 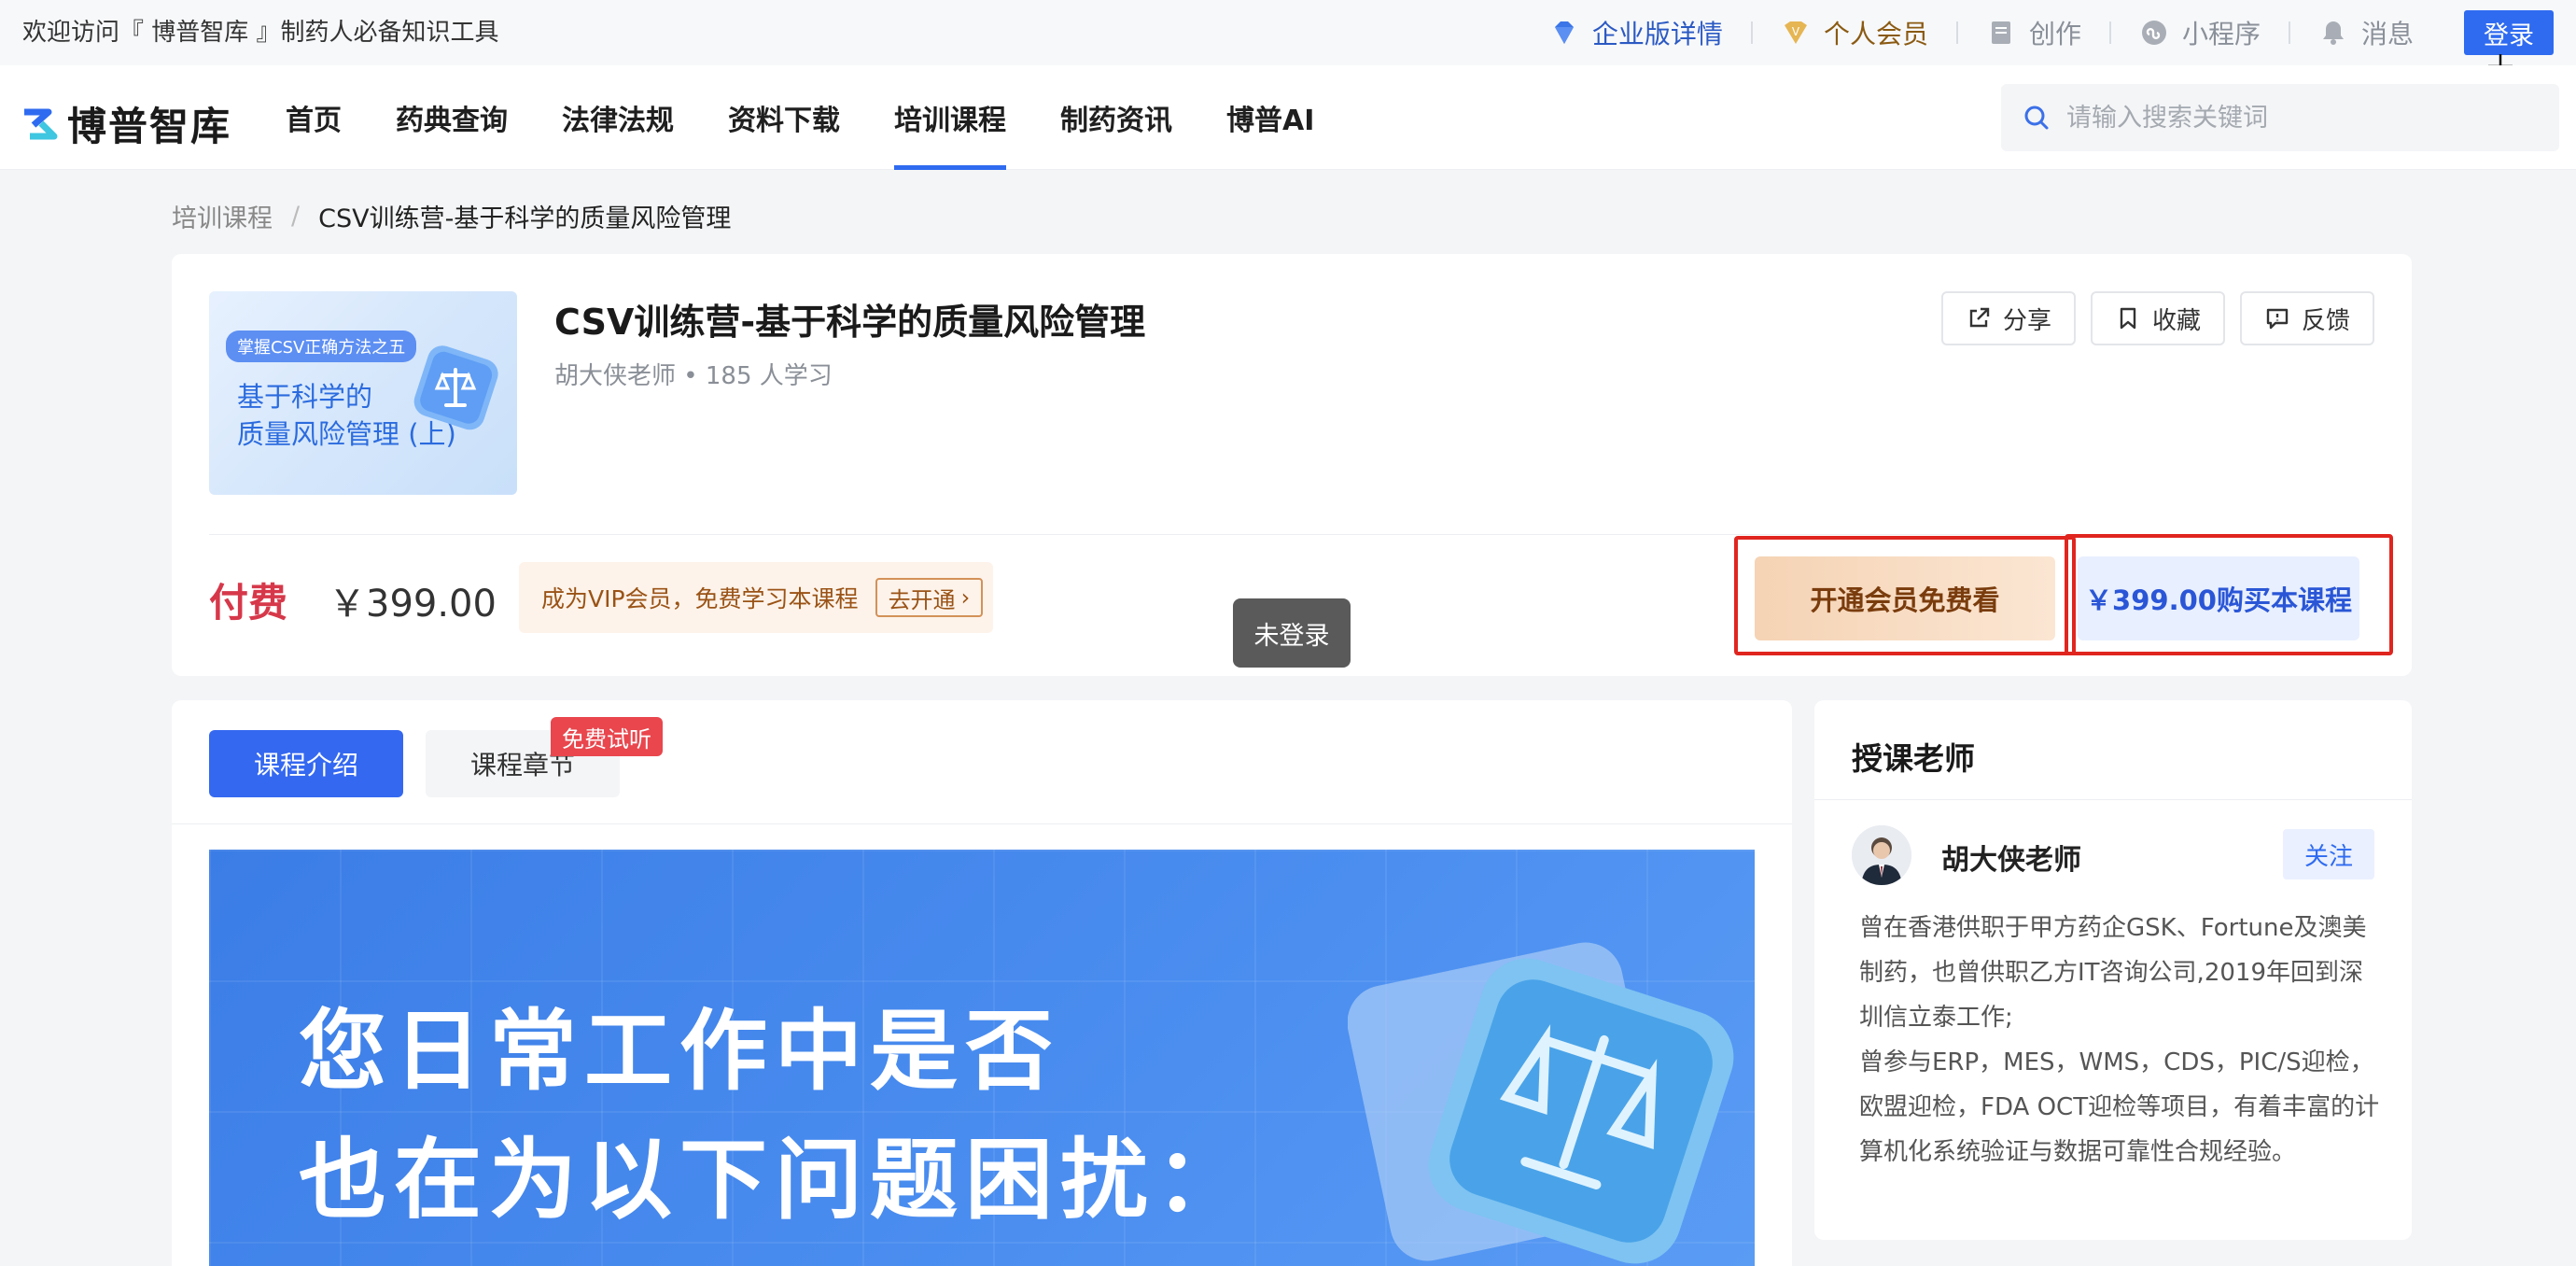 I want to click on breadcrumb: 培训课程 / CSV训练营-基于科学的质量风险管理, so click(x=451, y=216).